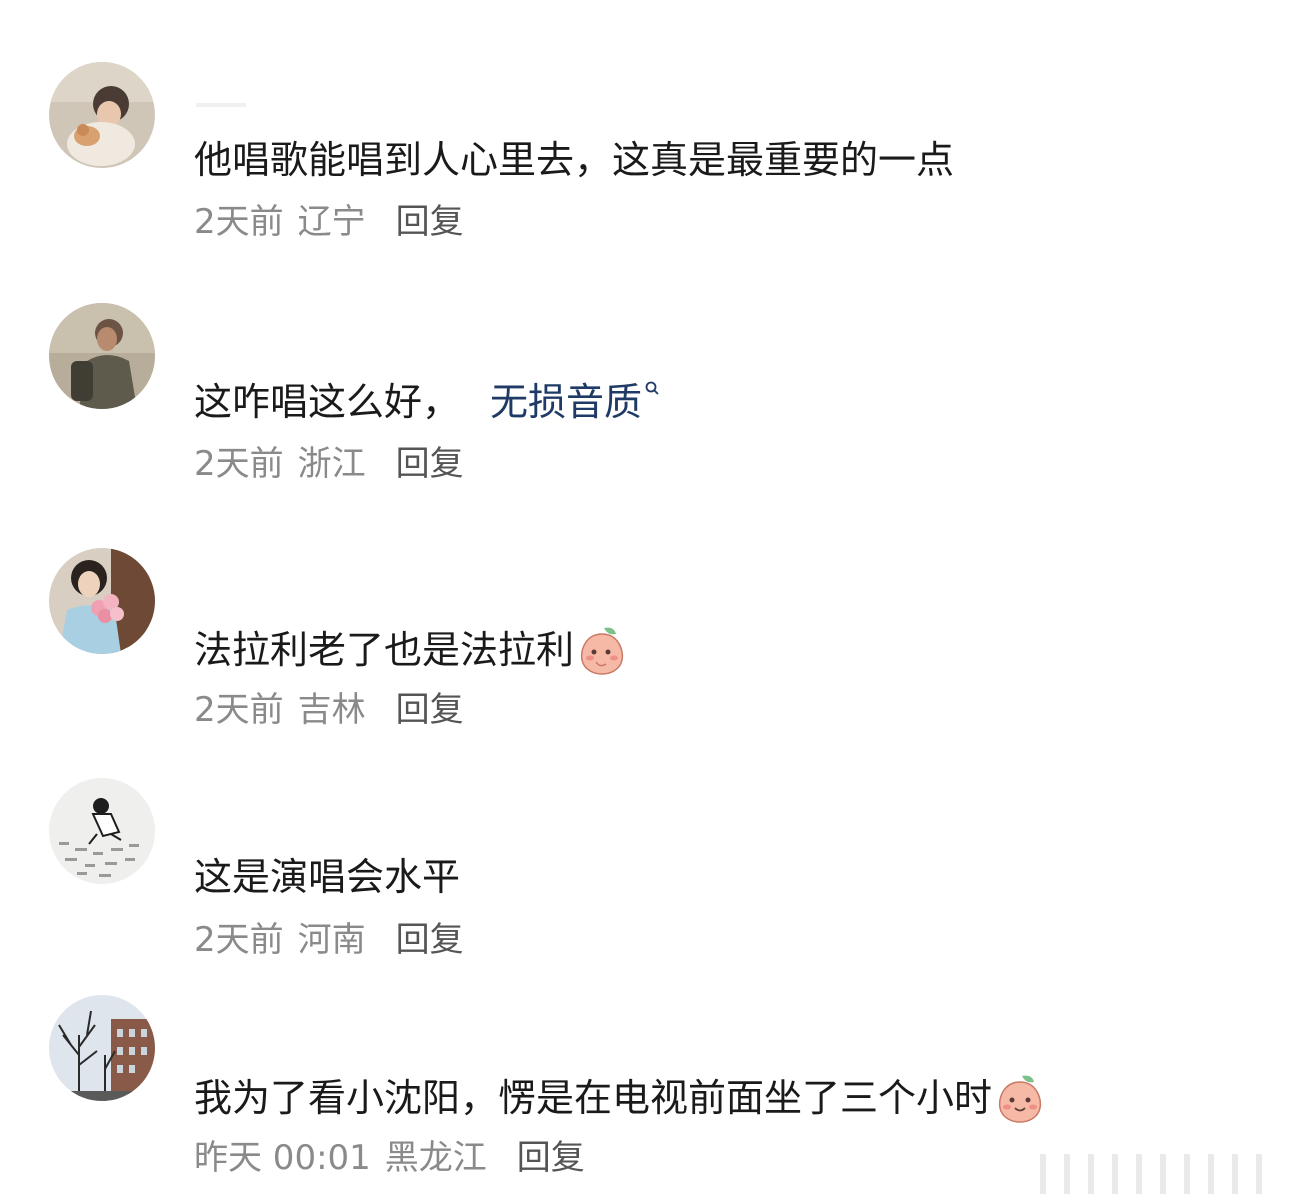 Image resolution: width=1290 pixels, height=1204 pixels. I want to click on avatar-woman-with-flowers-icon, so click(102, 601).